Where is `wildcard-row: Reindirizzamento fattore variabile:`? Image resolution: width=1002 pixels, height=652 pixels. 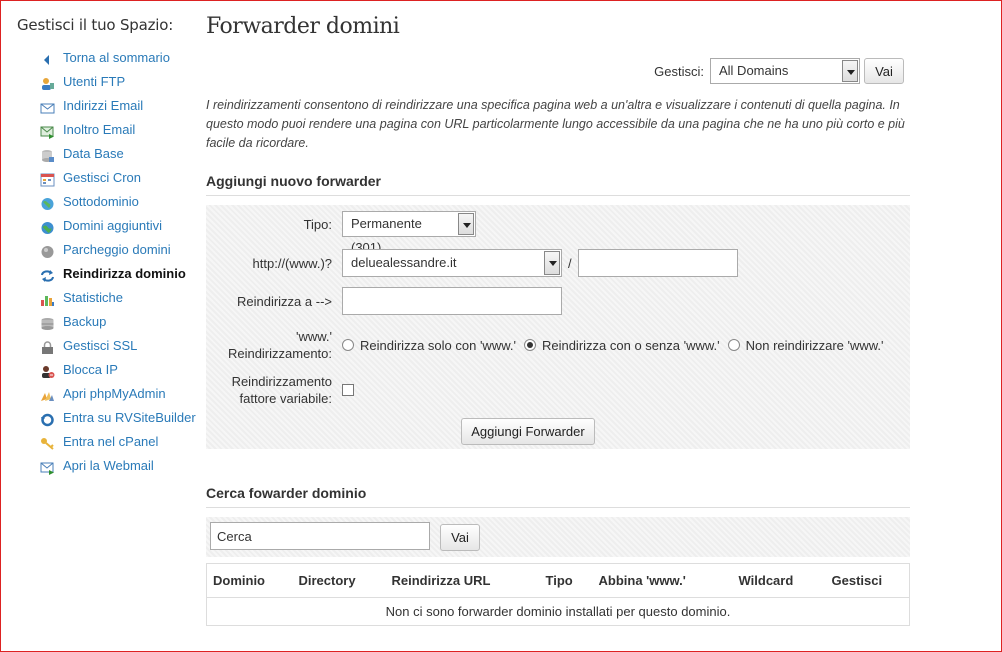 wildcard-row: Reindirizzamento fattore variabile: is located at coordinates (280, 390).